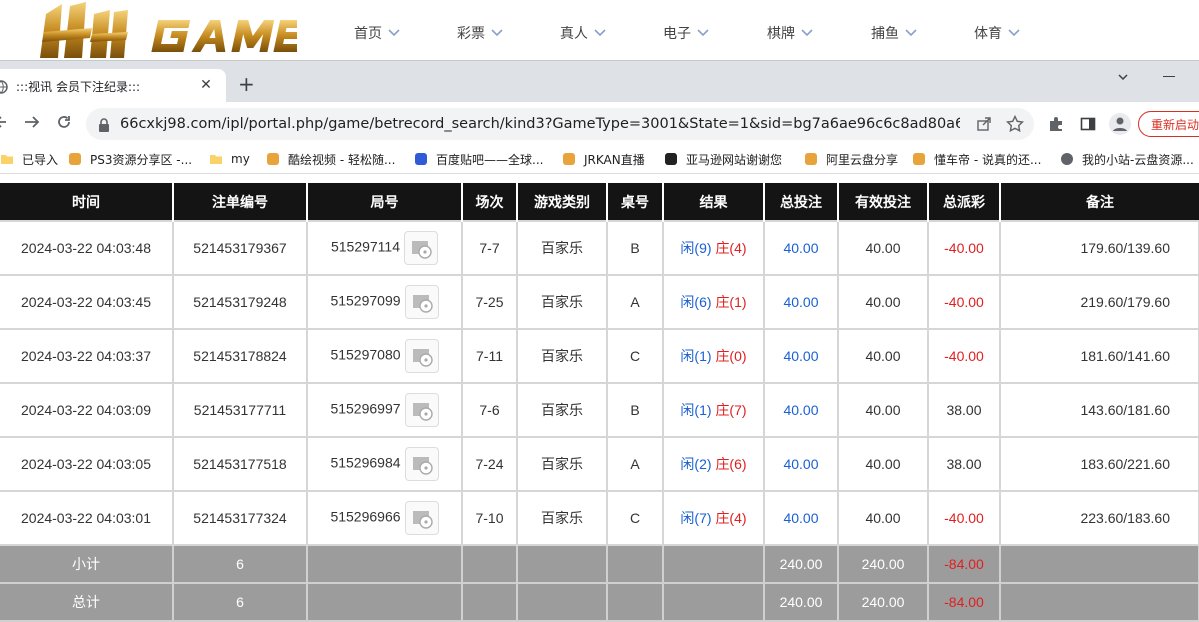 The width and height of the screenshot is (1199, 622). Describe the element at coordinates (240, 518) in the screenshot. I see `cell-order-id: 521453177324` at that location.